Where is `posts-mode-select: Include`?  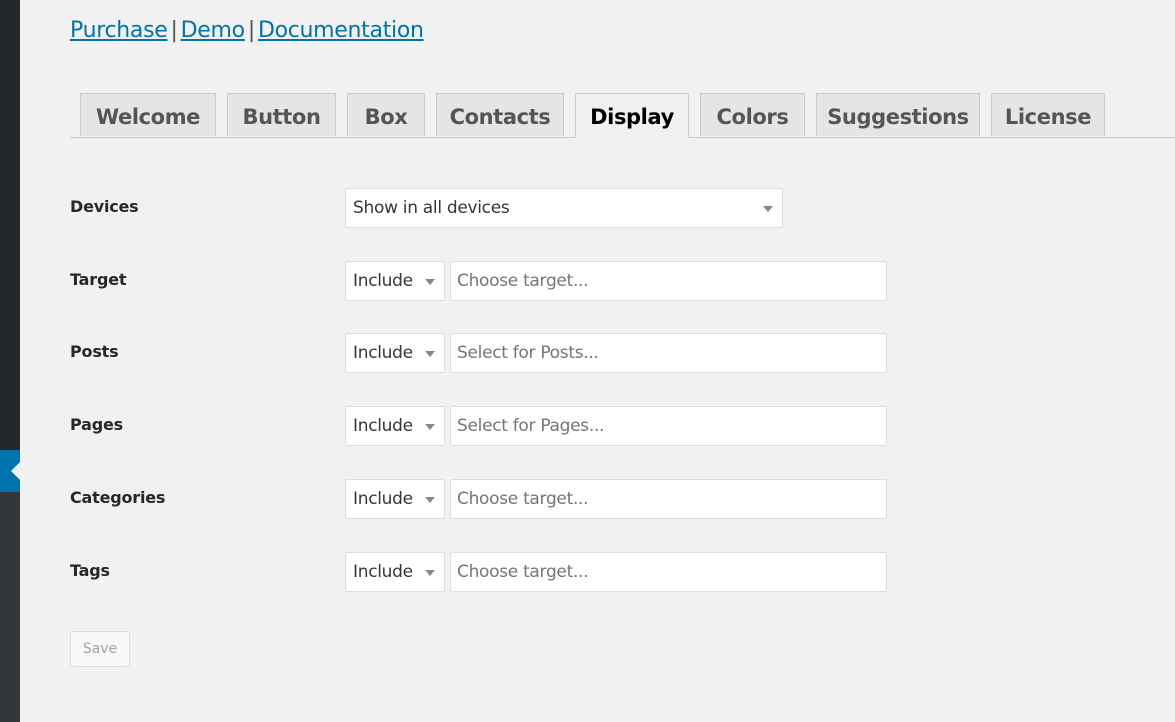 posts-mode-select: Include is located at coordinates (395, 353).